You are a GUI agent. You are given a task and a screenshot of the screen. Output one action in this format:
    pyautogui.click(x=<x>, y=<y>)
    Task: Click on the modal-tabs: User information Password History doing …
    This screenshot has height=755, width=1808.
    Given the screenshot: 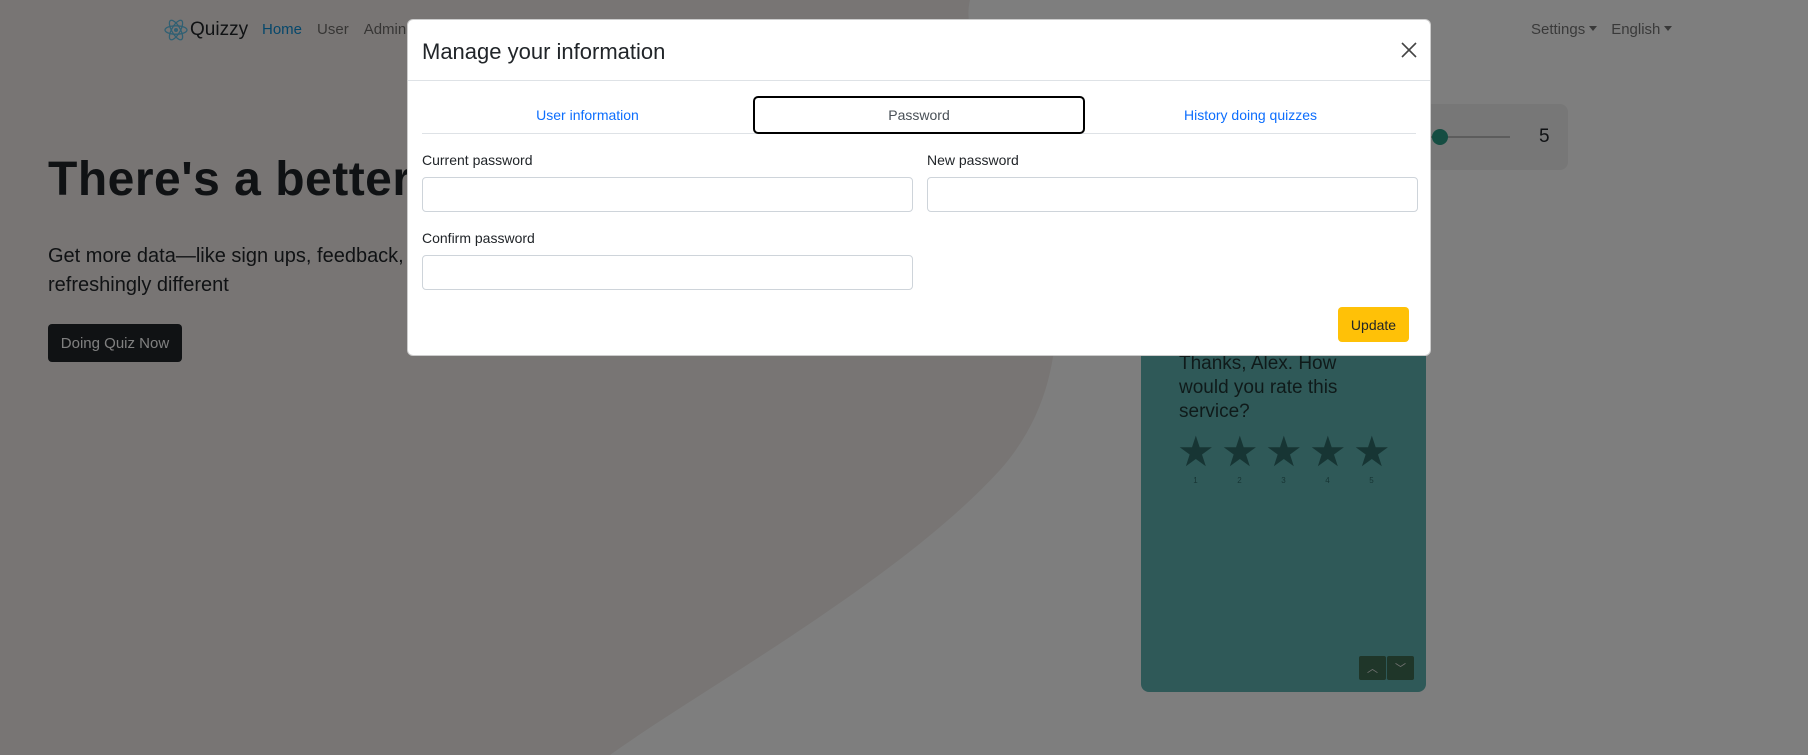 What is the action you would take?
    pyautogui.click(x=919, y=115)
    